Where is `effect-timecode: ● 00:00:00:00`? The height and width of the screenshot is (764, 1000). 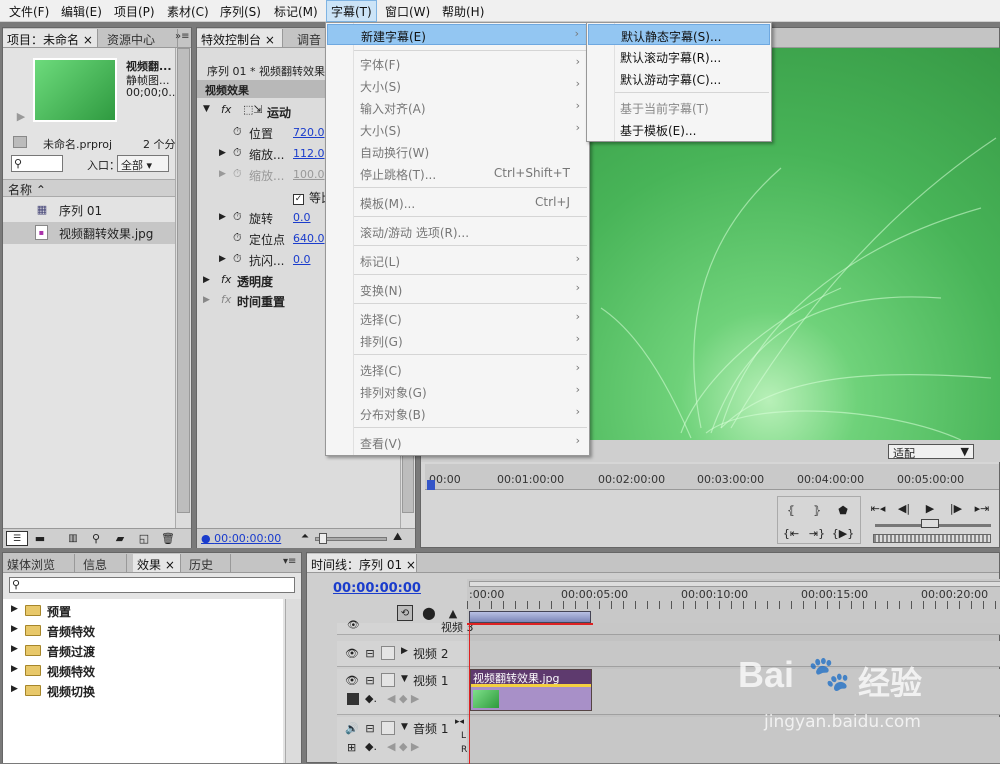
effect-timecode: ● 00:00:00:00 is located at coordinates (241, 538).